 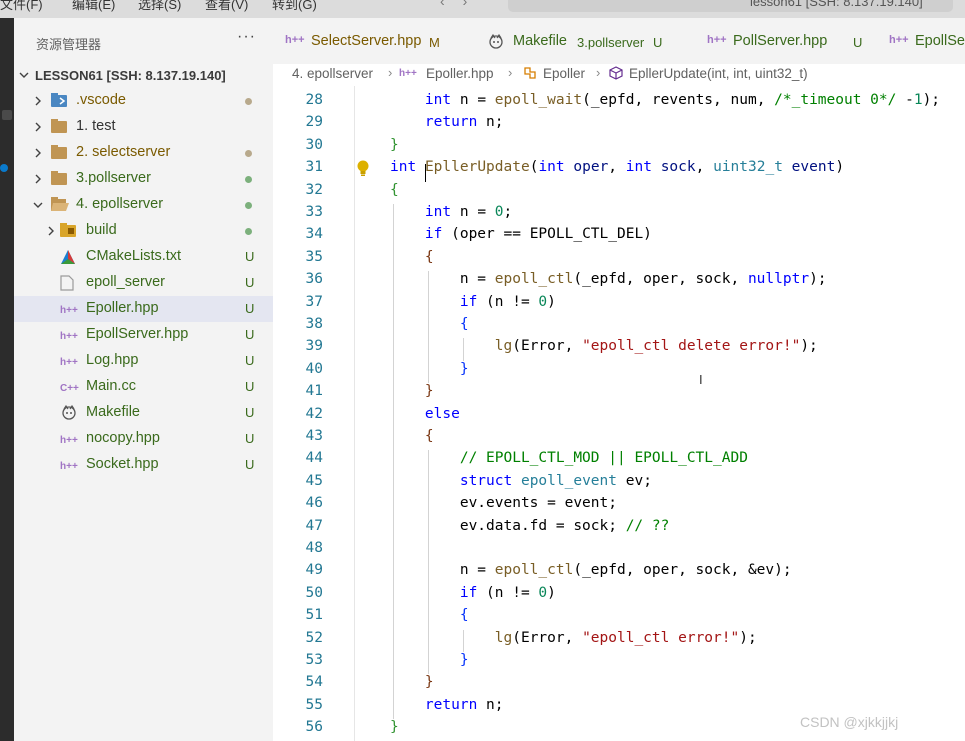 What do you see at coordinates (940, 41) in the screenshot?
I see `tab-label: EpollSe` at bounding box center [940, 41].